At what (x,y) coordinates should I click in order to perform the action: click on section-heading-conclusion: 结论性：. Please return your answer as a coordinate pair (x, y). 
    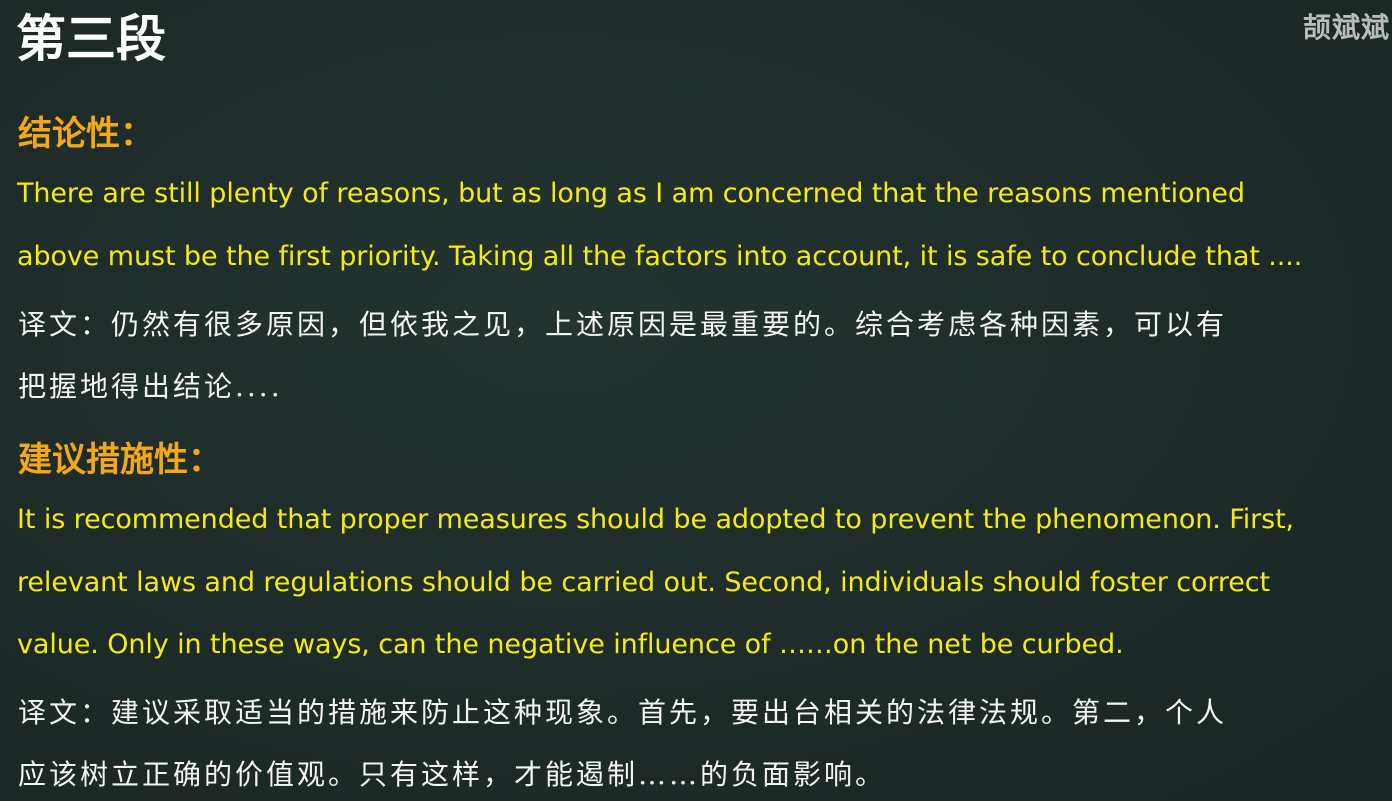
    Looking at the image, I should click on (86, 134).